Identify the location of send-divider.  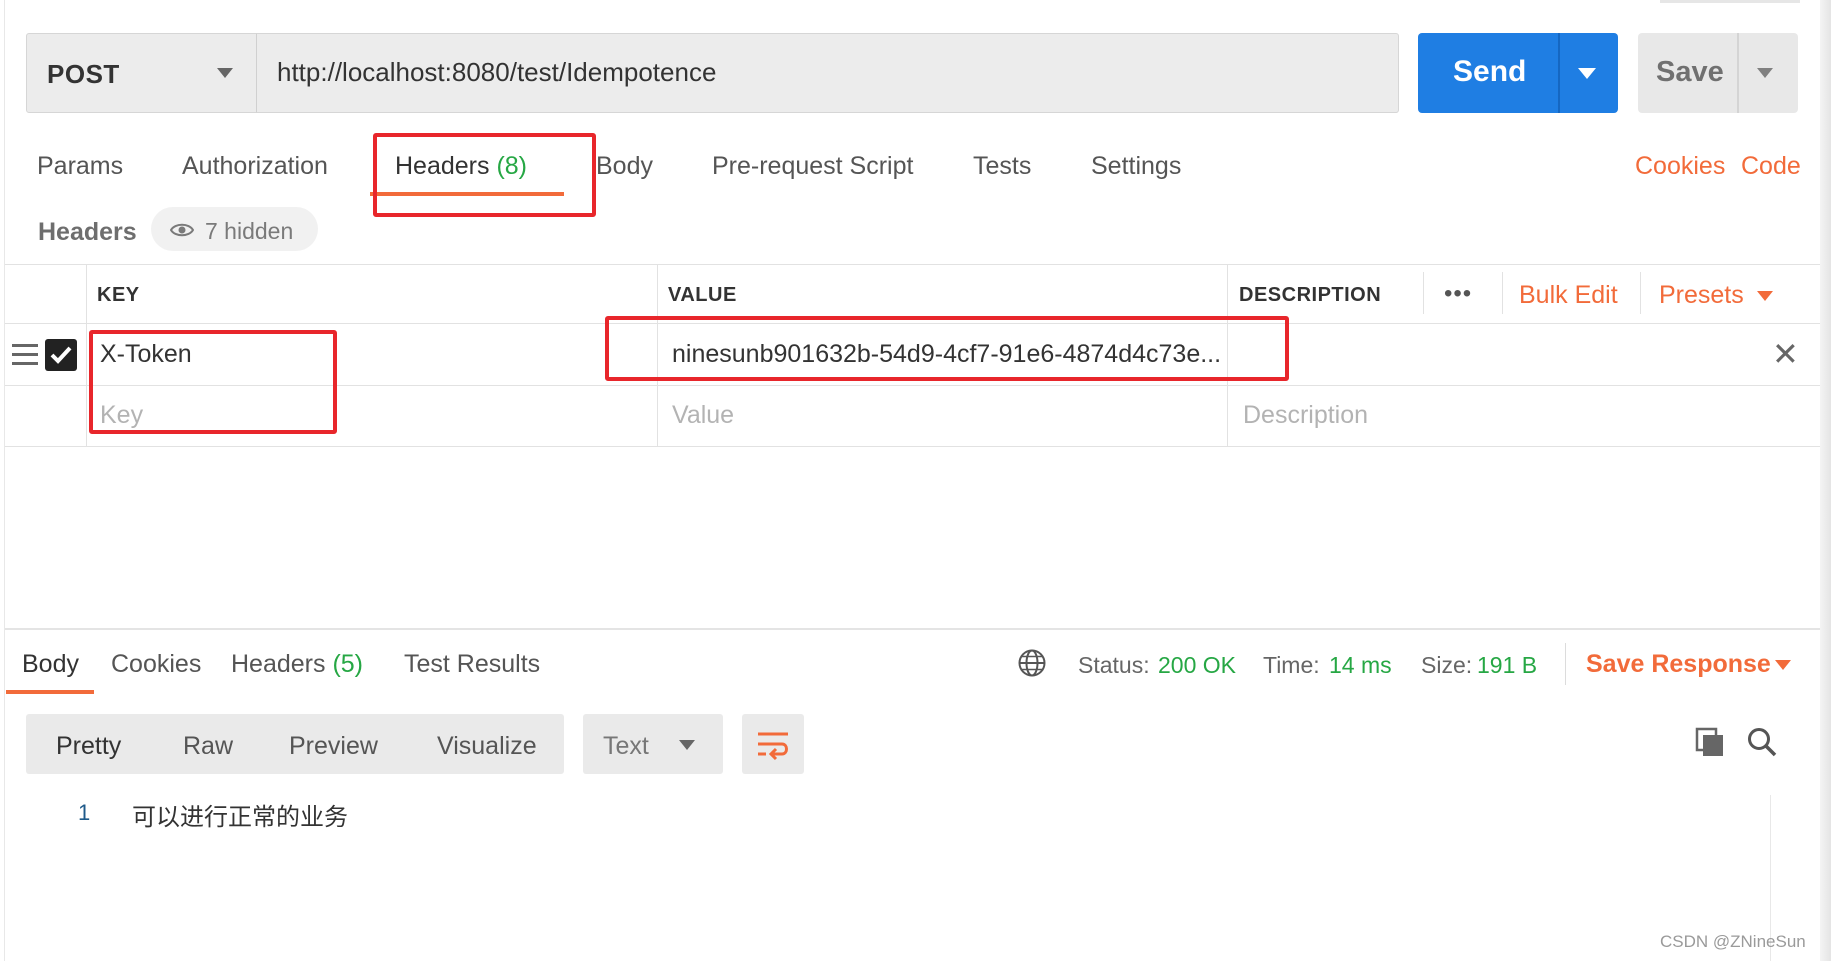
(1559, 73).